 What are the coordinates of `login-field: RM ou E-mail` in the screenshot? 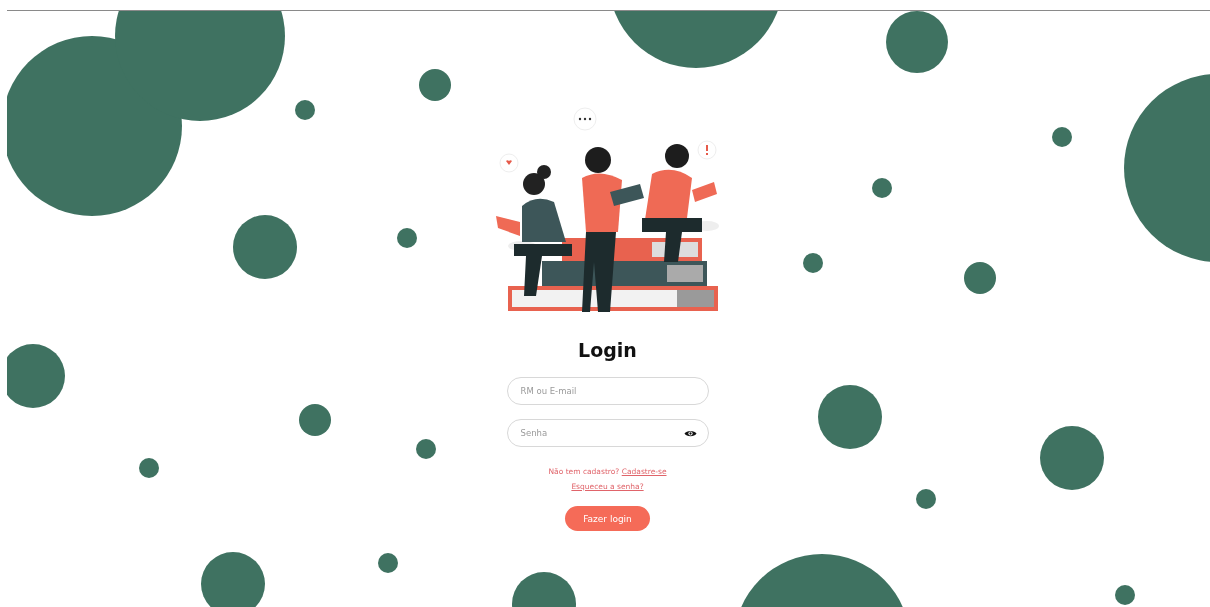 It's located at (607, 391).